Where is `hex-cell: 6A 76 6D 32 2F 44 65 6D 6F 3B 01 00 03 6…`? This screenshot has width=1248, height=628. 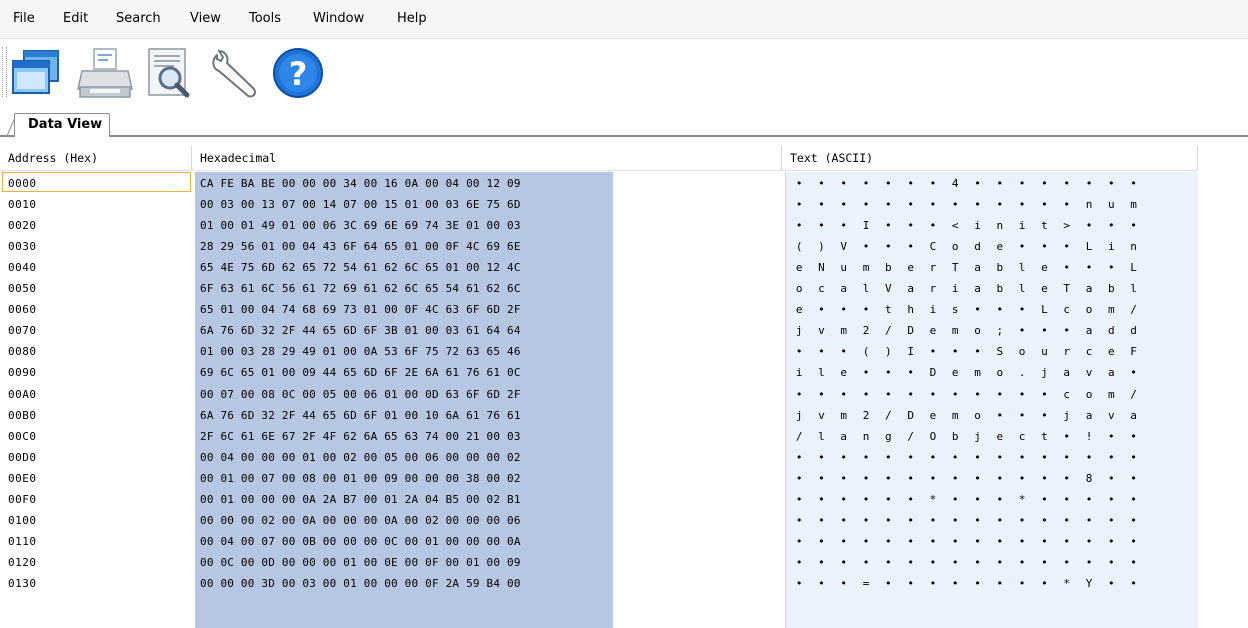 hex-cell: 6A 76 6D 32 2F 44 65 6D 6F 3B 01 00 03 6… is located at coordinates (360, 330).